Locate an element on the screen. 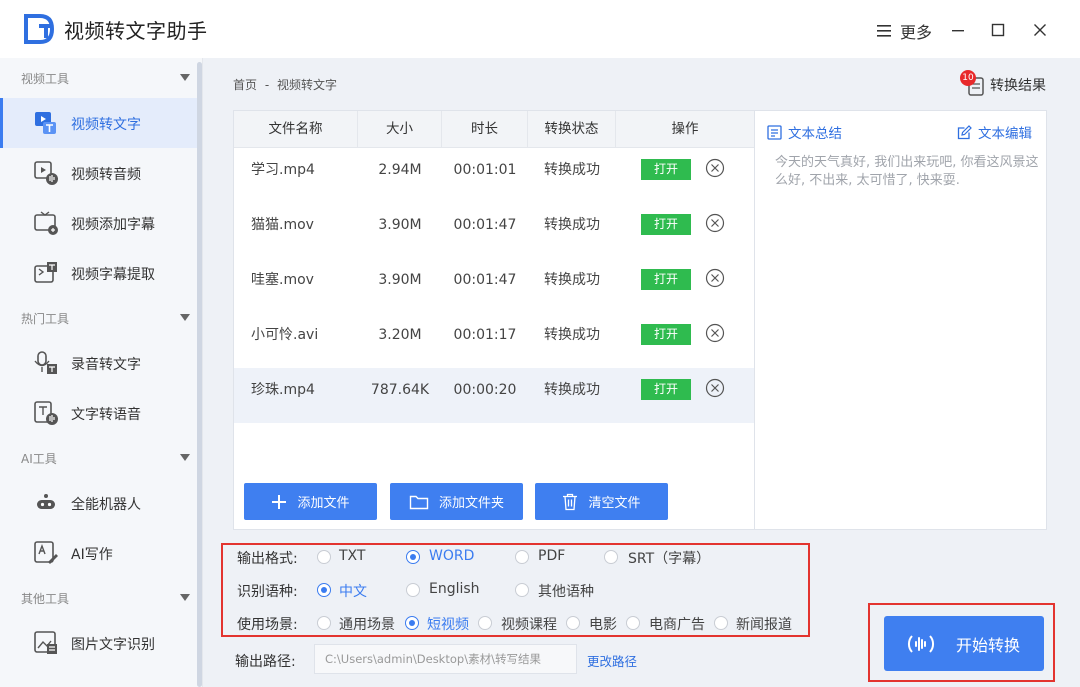  caret-down-icon is located at coordinates (185, 317).